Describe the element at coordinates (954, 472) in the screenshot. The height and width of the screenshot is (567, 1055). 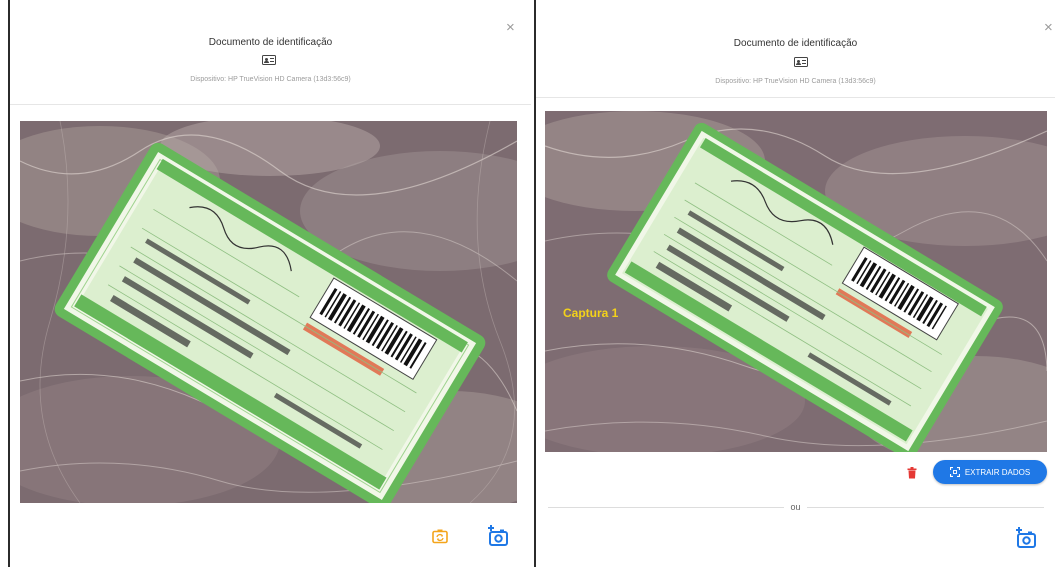
I see `scan-icon` at that location.